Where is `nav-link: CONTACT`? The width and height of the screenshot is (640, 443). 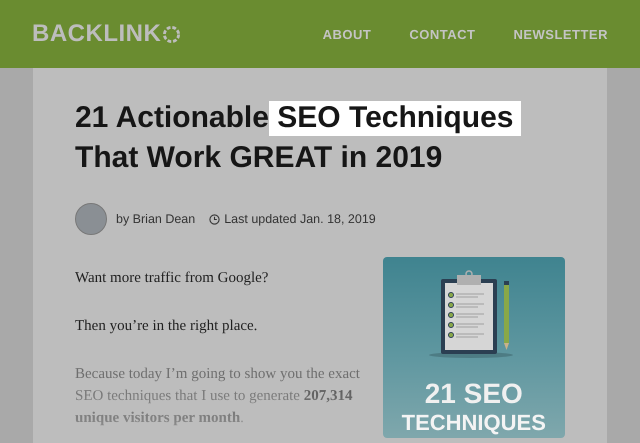
nav-link: CONTACT is located at coordinates (442, 34).